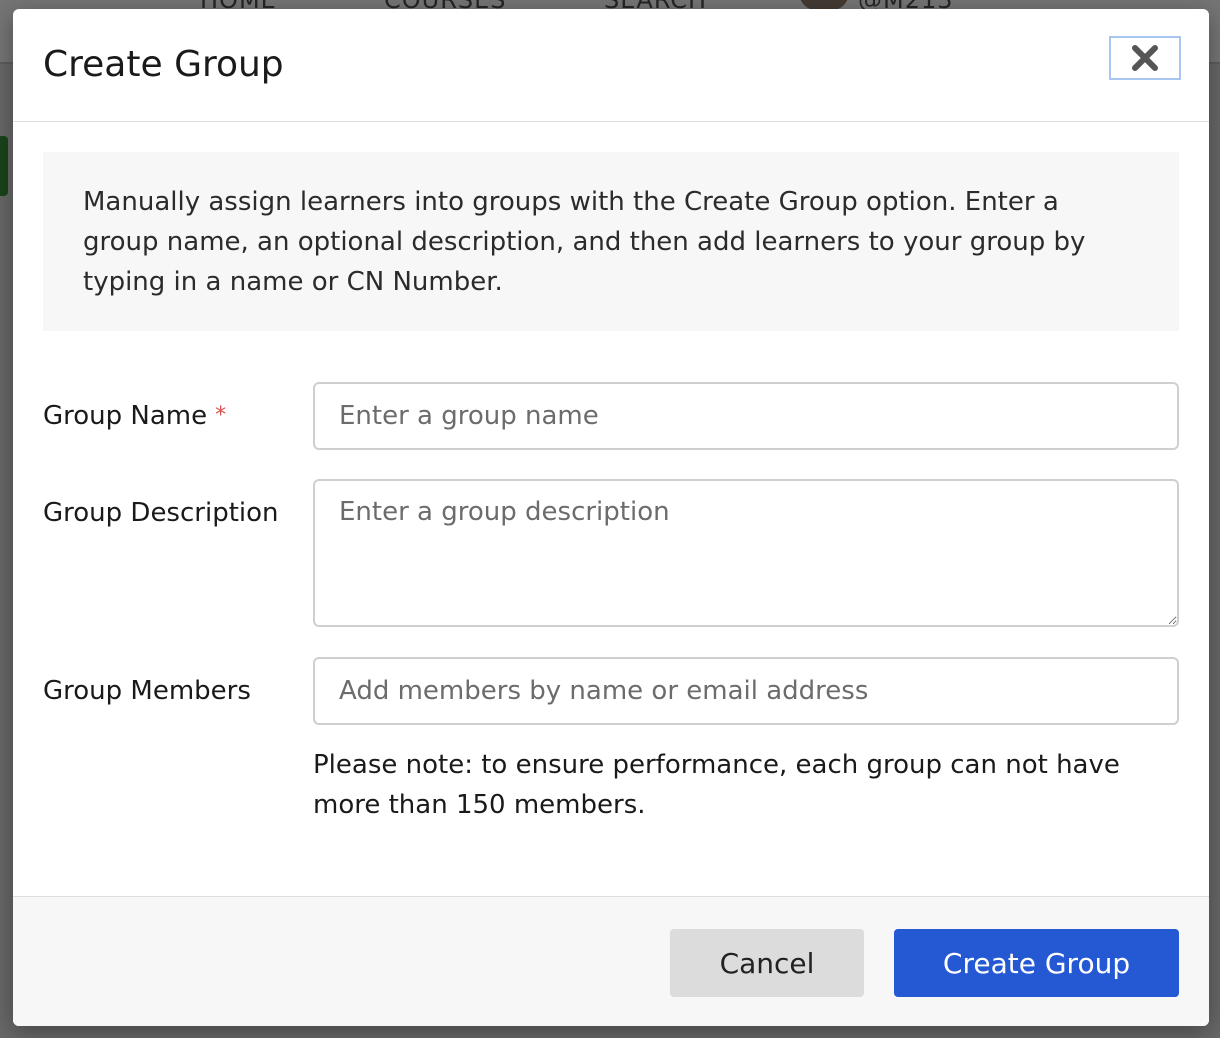  I want to click on create-group-button: Create Group, so click(1036, 963).